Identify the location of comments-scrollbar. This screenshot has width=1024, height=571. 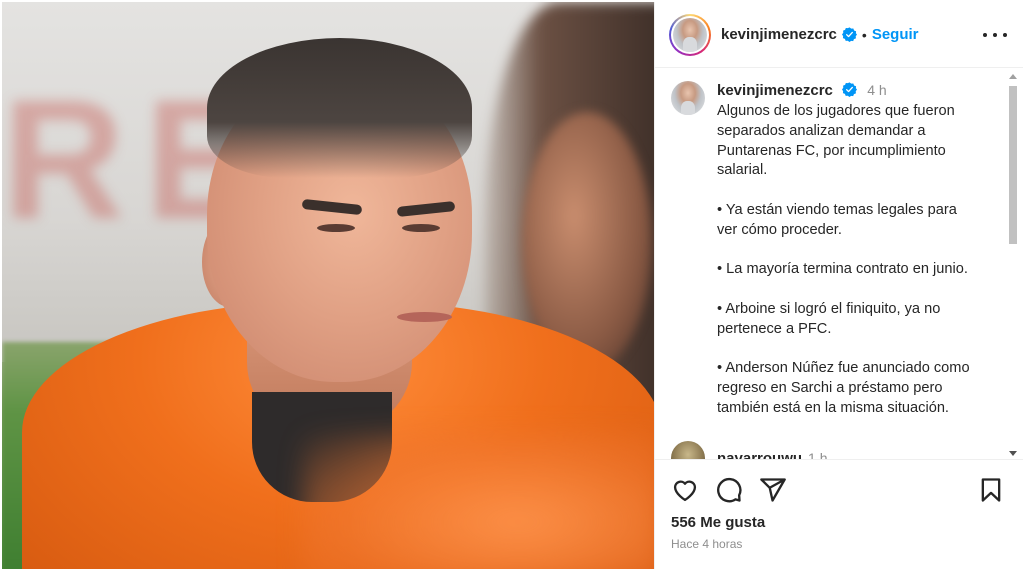
(1013, 265).